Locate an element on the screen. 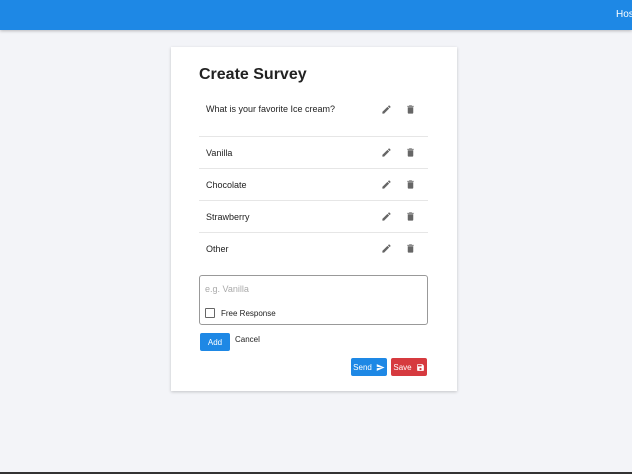  save-floppy-icon is located at coordinates (420, 367).